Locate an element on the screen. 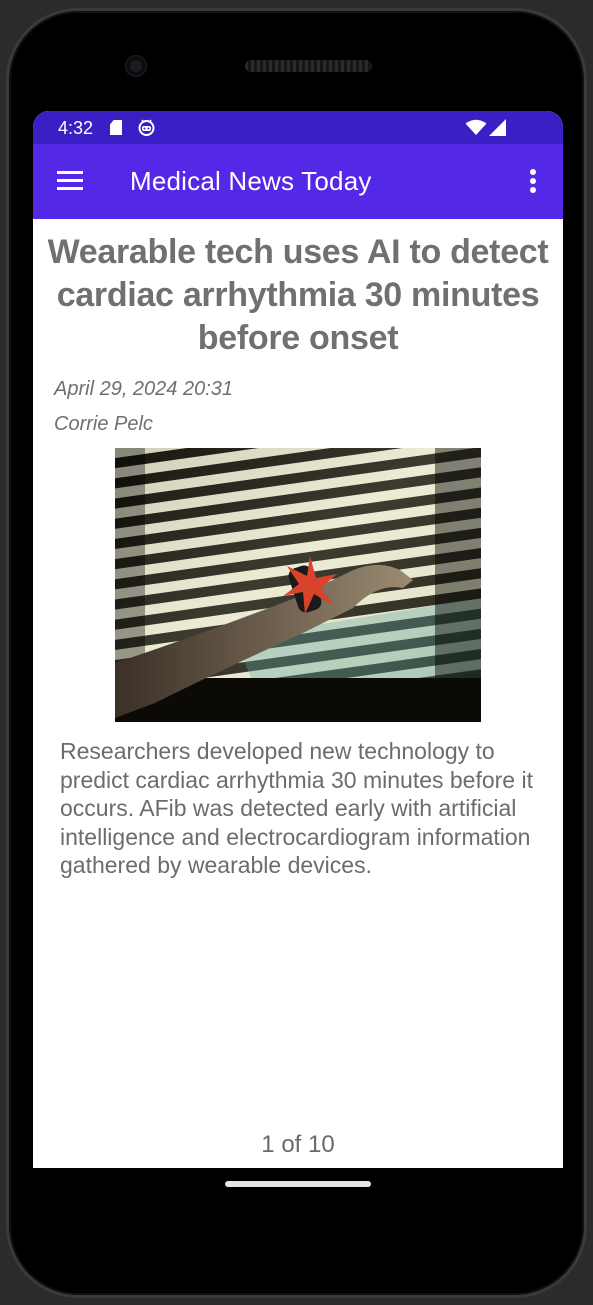 Image resolution: width=593 pixels, height=1305 pixels. more-vert-icon is located at coordinates (533, 182).